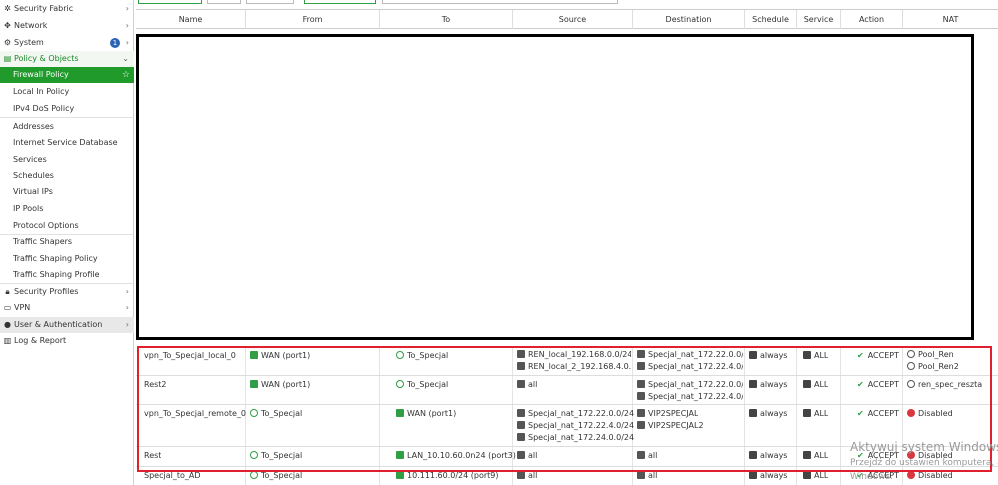 The height and width of the screenshot is (485, 998). Describe the element at coordinates (67, 43) in the screenshot. I see `sidebar-item-system: ⚙ System 1 ›` at that location.